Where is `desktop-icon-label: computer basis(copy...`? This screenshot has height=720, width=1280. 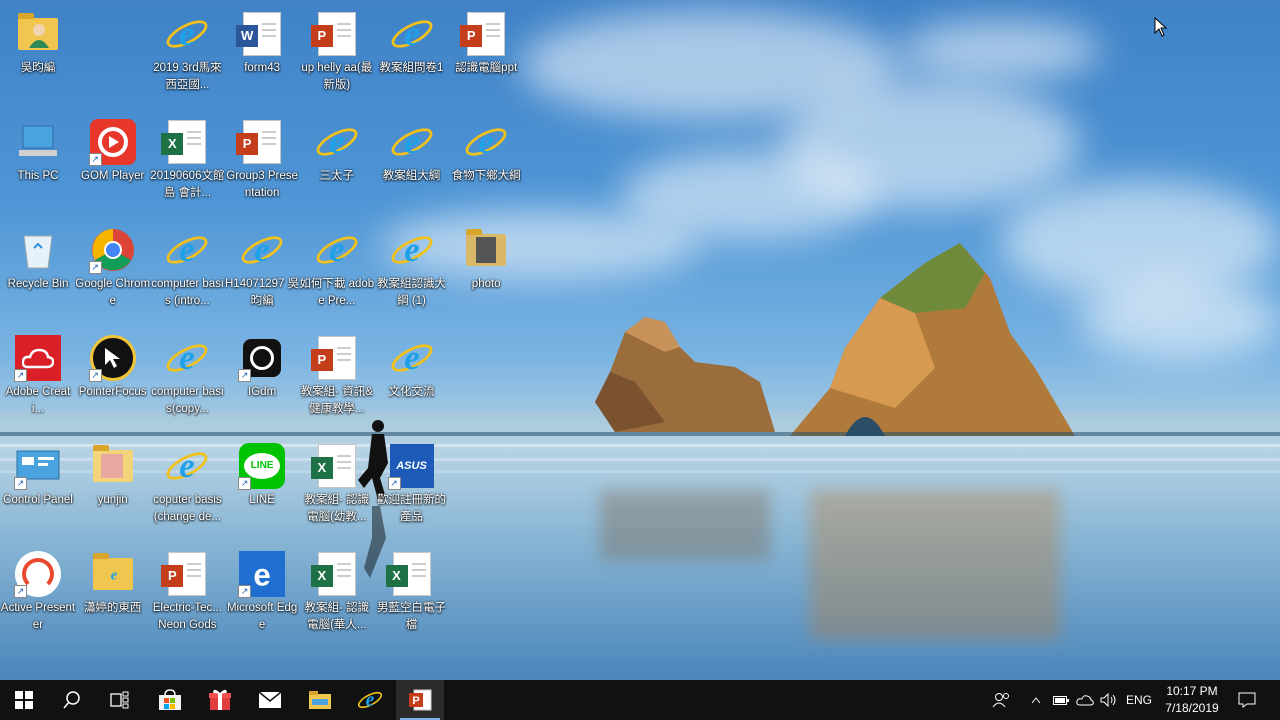
desktop-icon-label: computer basis(copy... is located at coordinates (187, 400).